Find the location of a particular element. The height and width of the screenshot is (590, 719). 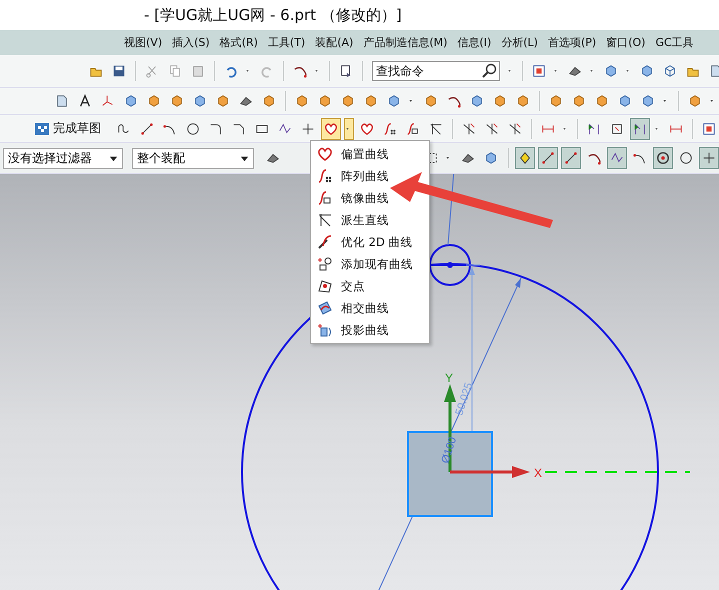

menu-item: 信息(I) is located at coordinates (474, 42).